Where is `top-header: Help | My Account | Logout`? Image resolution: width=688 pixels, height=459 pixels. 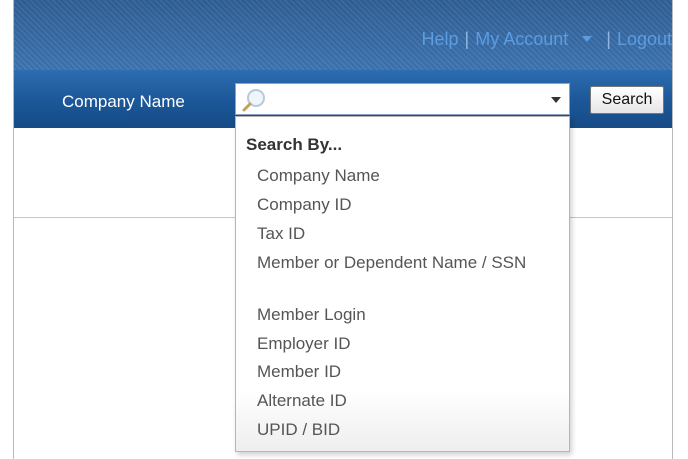
top-header: Help | My Account | Logout is located at coordinates (343, 35).